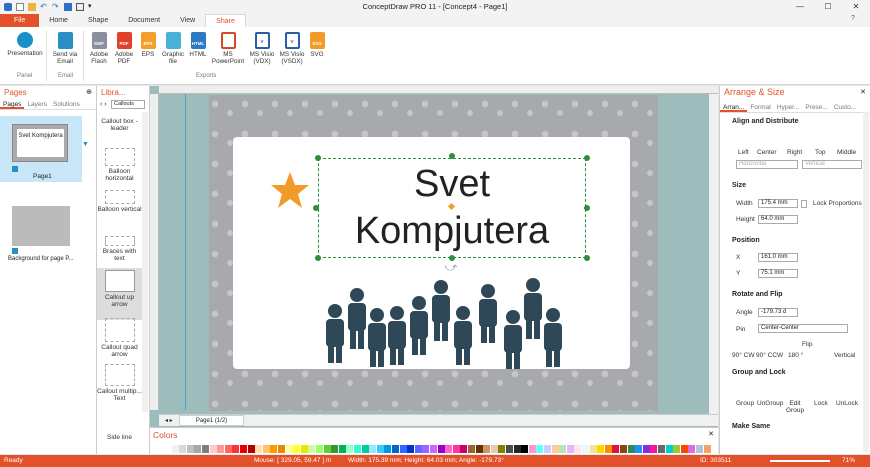  What do you see at coordinates (844, 355) in the screenshot?
I see `flip-vertical-button: Vertical` at bounding box center [844, 355].